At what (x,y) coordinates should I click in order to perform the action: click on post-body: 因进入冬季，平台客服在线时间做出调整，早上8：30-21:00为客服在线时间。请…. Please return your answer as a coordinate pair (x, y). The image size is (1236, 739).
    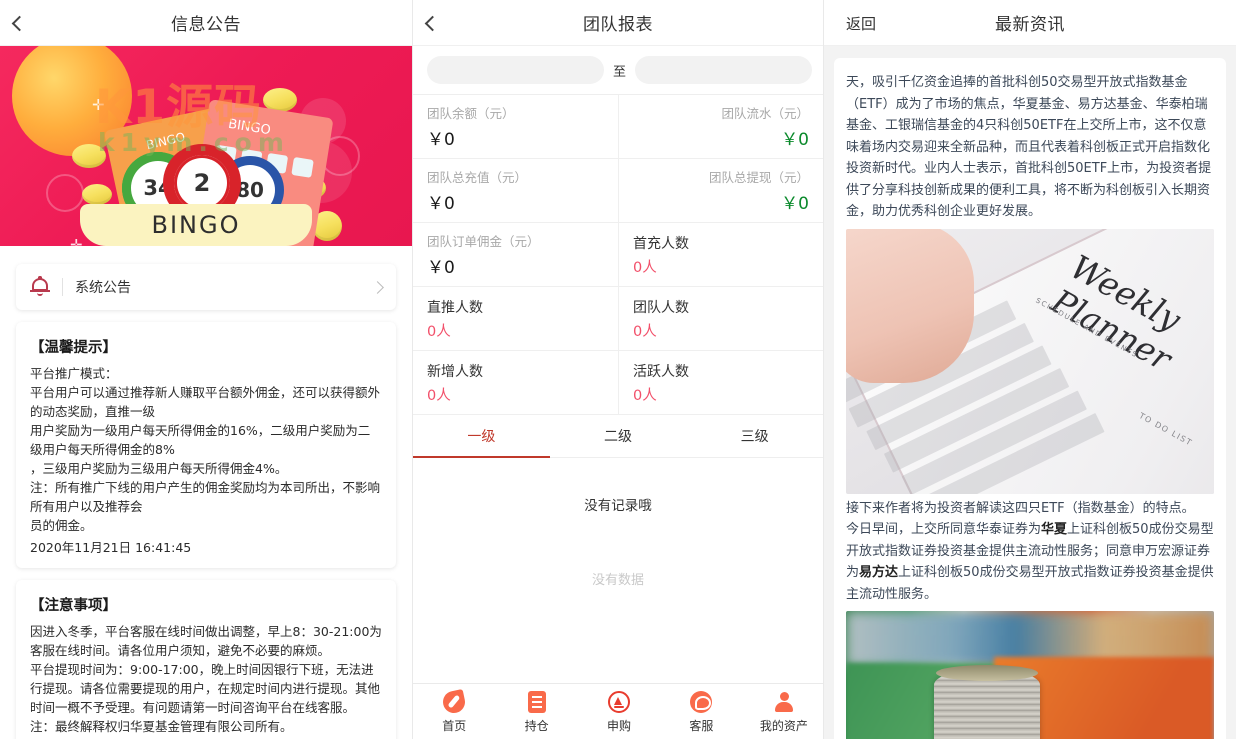
    Looking at the image, I should click on (206, 679).